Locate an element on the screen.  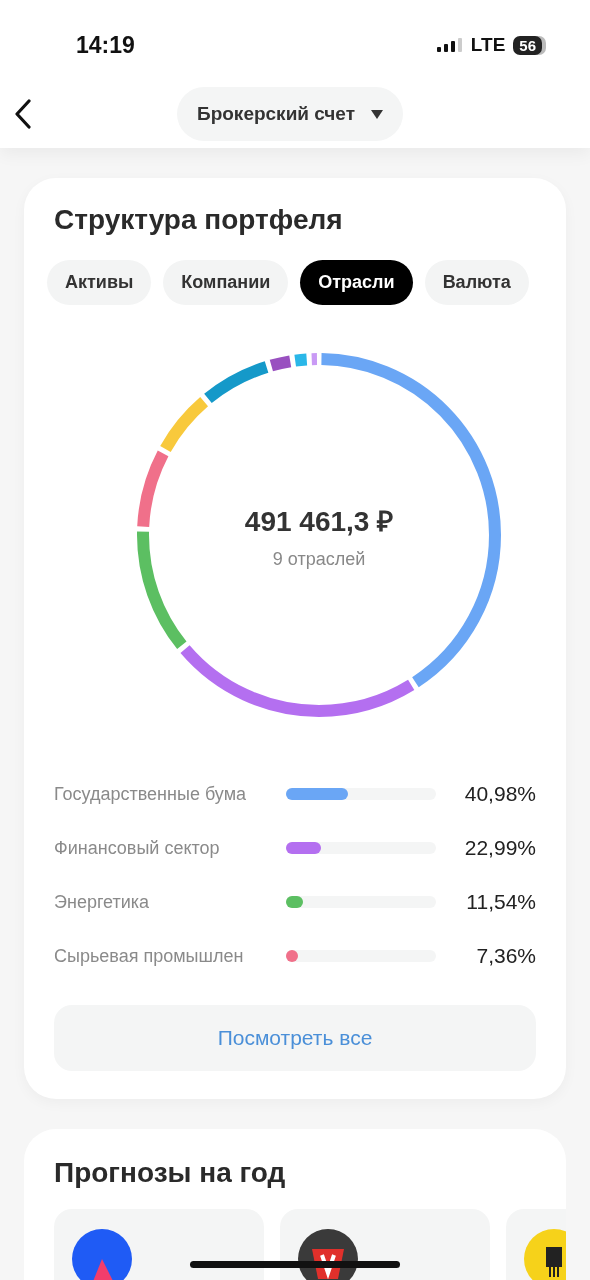
portfolio-total: 491 461,3 ₽ is located at coordinates (319, 521).